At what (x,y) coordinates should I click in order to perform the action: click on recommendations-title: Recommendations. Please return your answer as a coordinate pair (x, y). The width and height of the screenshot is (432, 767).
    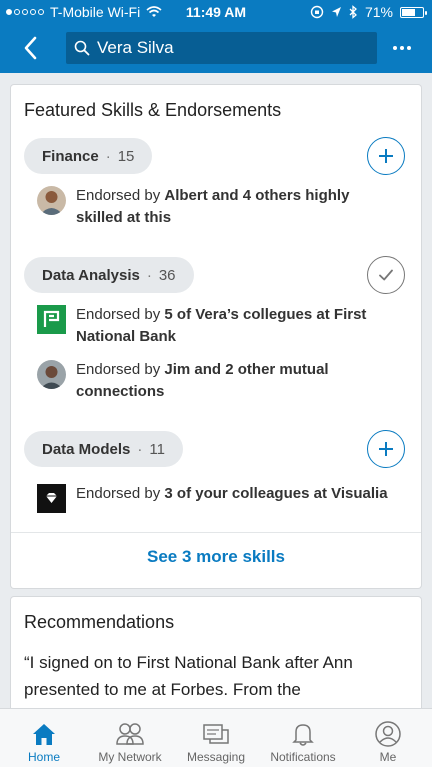
    Looking at the image, I should click on (99, 622).